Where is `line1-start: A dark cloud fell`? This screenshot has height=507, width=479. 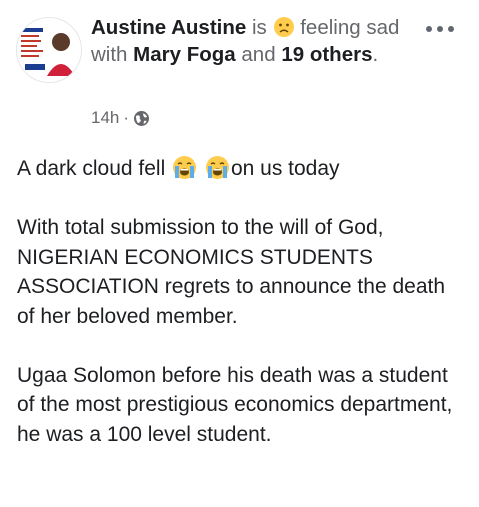
line1-start: A dark cloud fell is located at coordinates (91, 168).